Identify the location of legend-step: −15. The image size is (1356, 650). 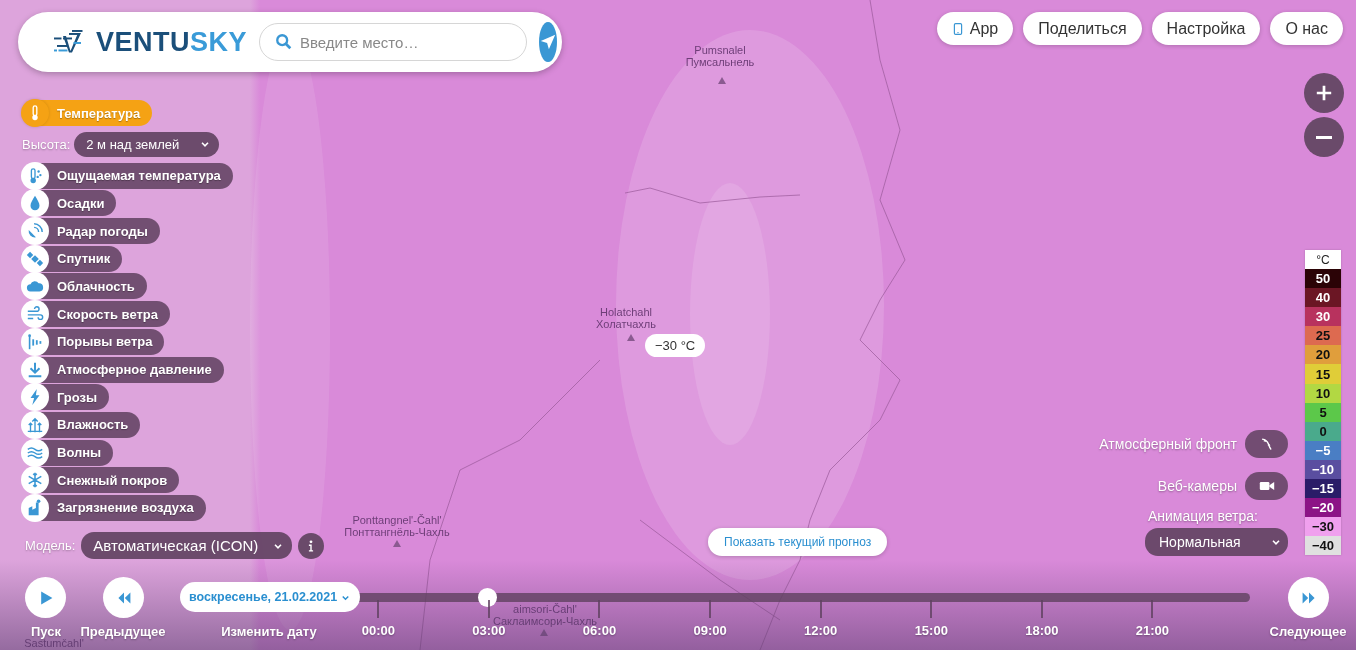
(1323, 489).